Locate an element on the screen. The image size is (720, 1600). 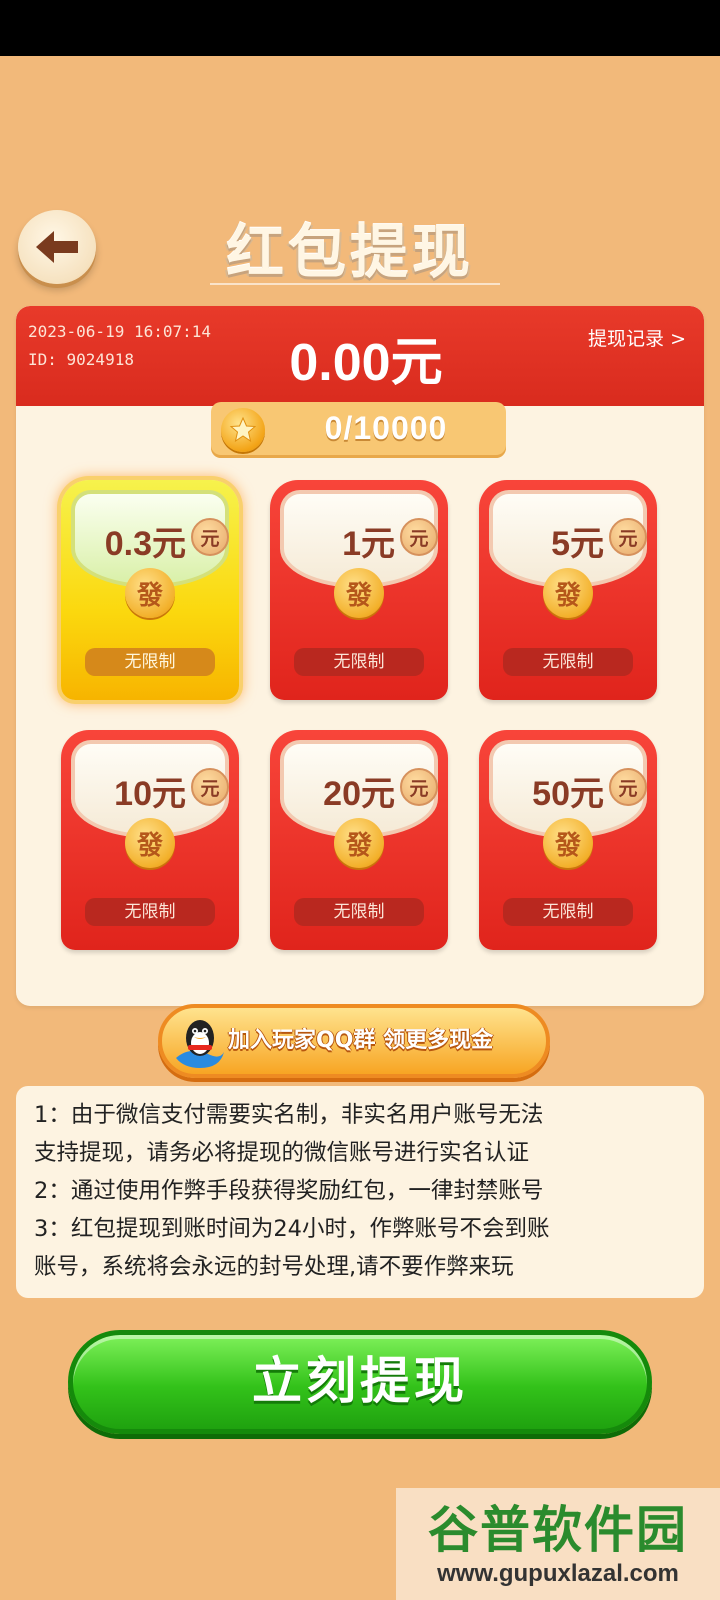
red-envelope-option: 10元元發无限制 is located at coordinates (150, 840).